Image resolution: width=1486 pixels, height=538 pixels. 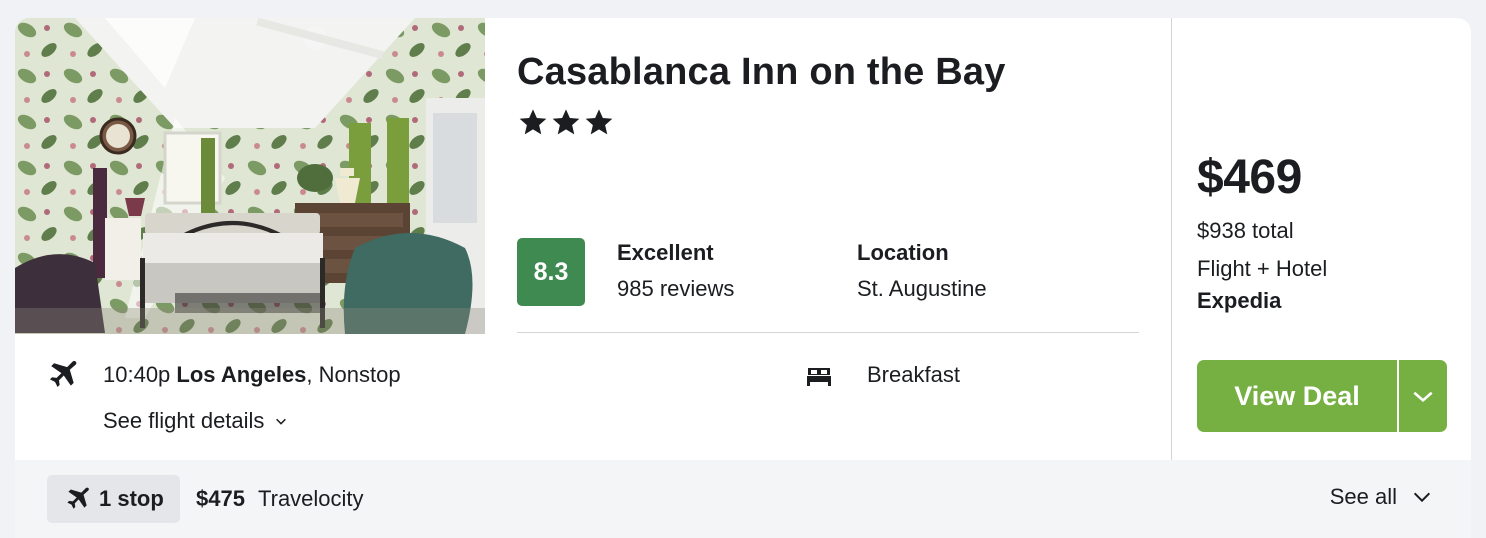 I want to click on flight-origin: Los Angeles, so click(x=241, y=374).